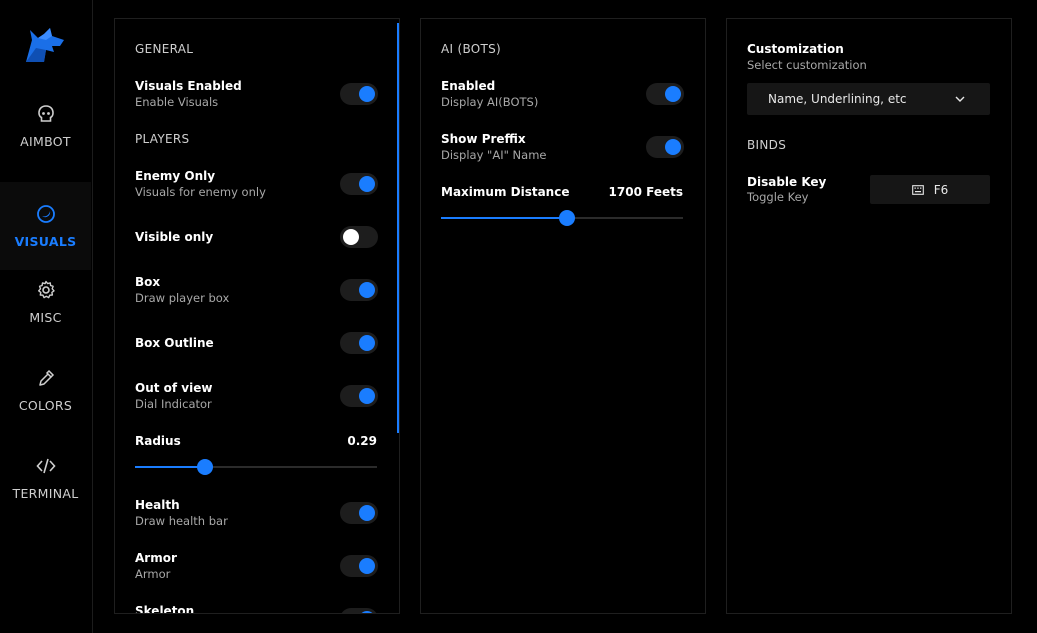  What do you see at coordinates (787, 182) in the screenshot?
I see `disable-key-title: Disable Key` at bounding box center [787, 182].